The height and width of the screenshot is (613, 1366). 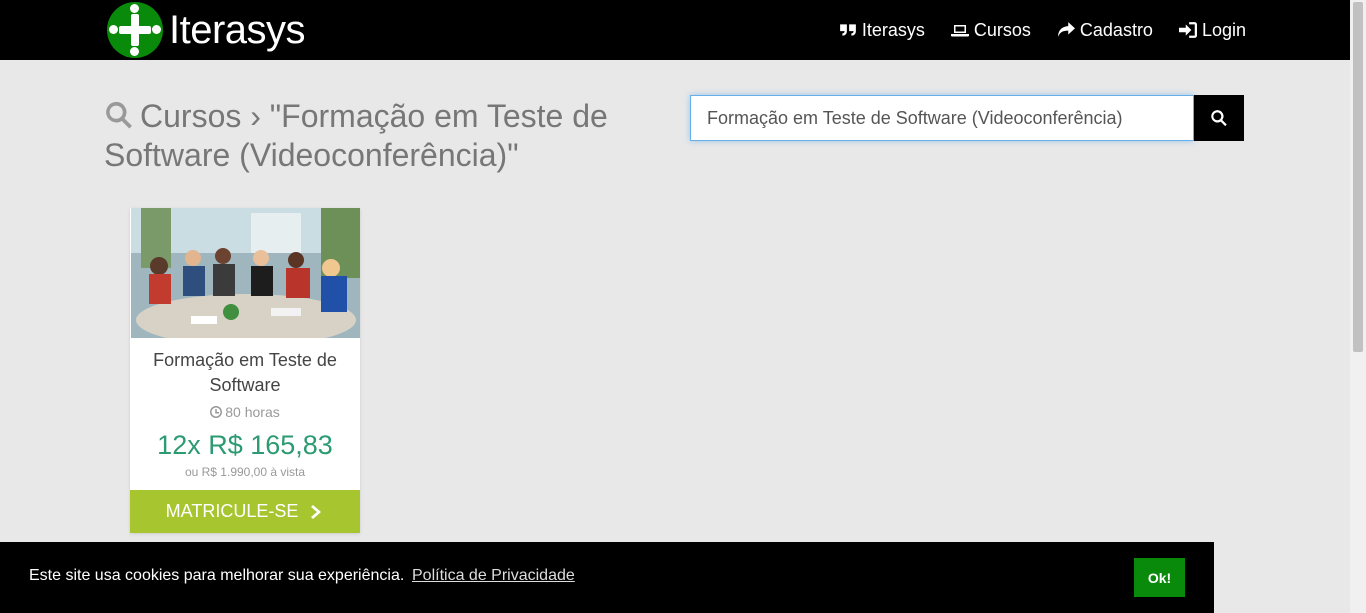 I want to click on nav-item-login: Login, so click(x=1212, y=30).